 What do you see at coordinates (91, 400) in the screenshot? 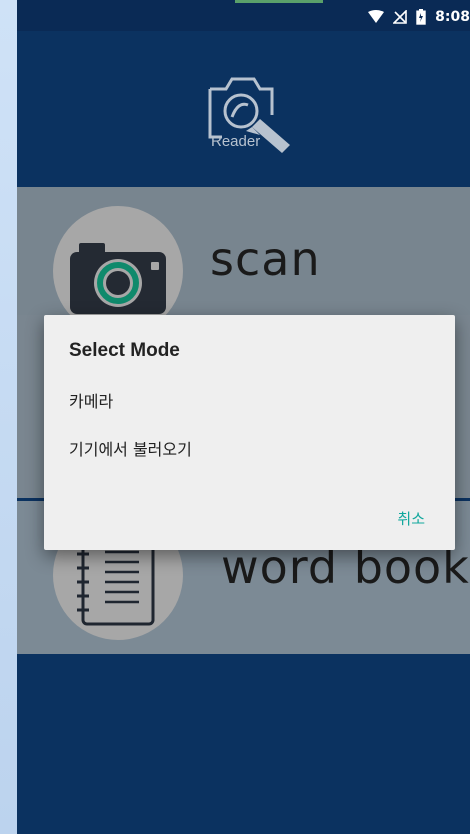
I see `option-camera: 카메라` at bounding box center [91, 400].